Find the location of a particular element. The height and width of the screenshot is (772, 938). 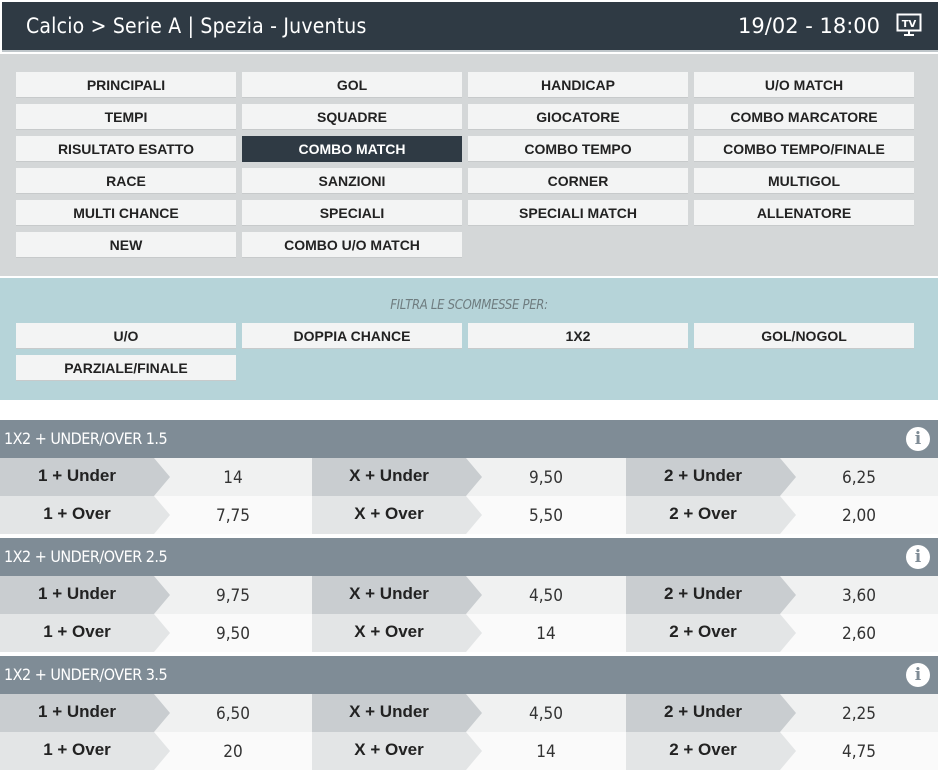

market-tab-tempi: TEMPI is located at coordinates (126, 117).